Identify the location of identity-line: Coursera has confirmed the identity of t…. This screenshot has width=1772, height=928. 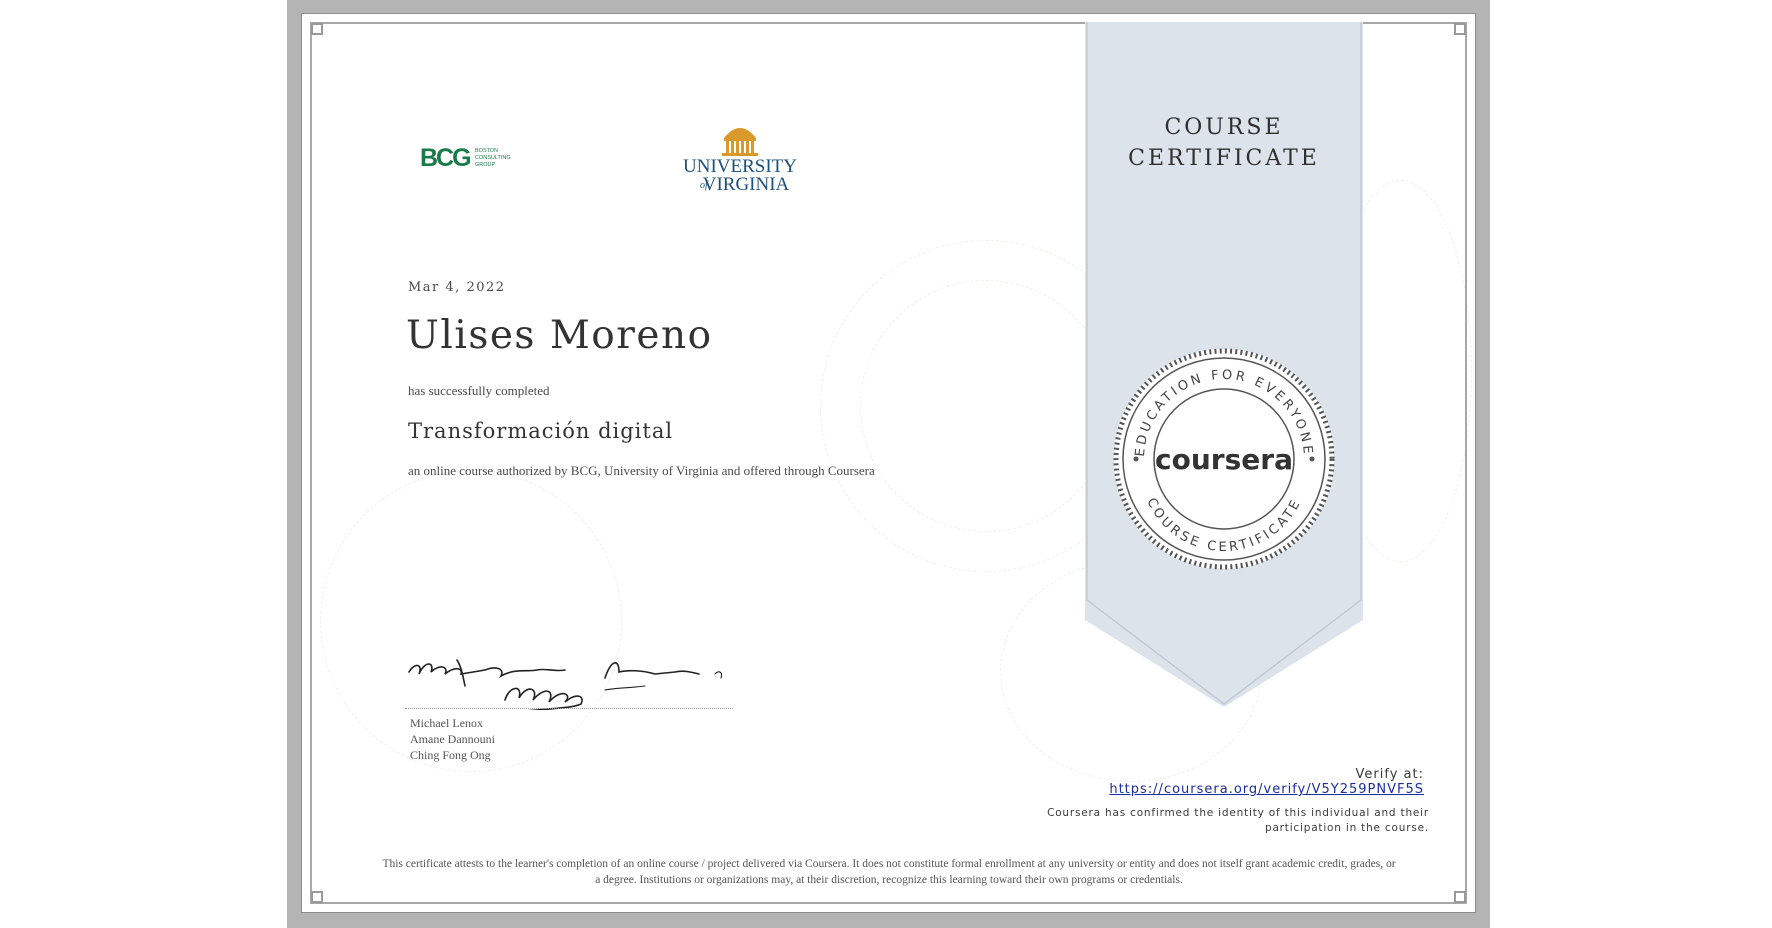
(1238, 813).